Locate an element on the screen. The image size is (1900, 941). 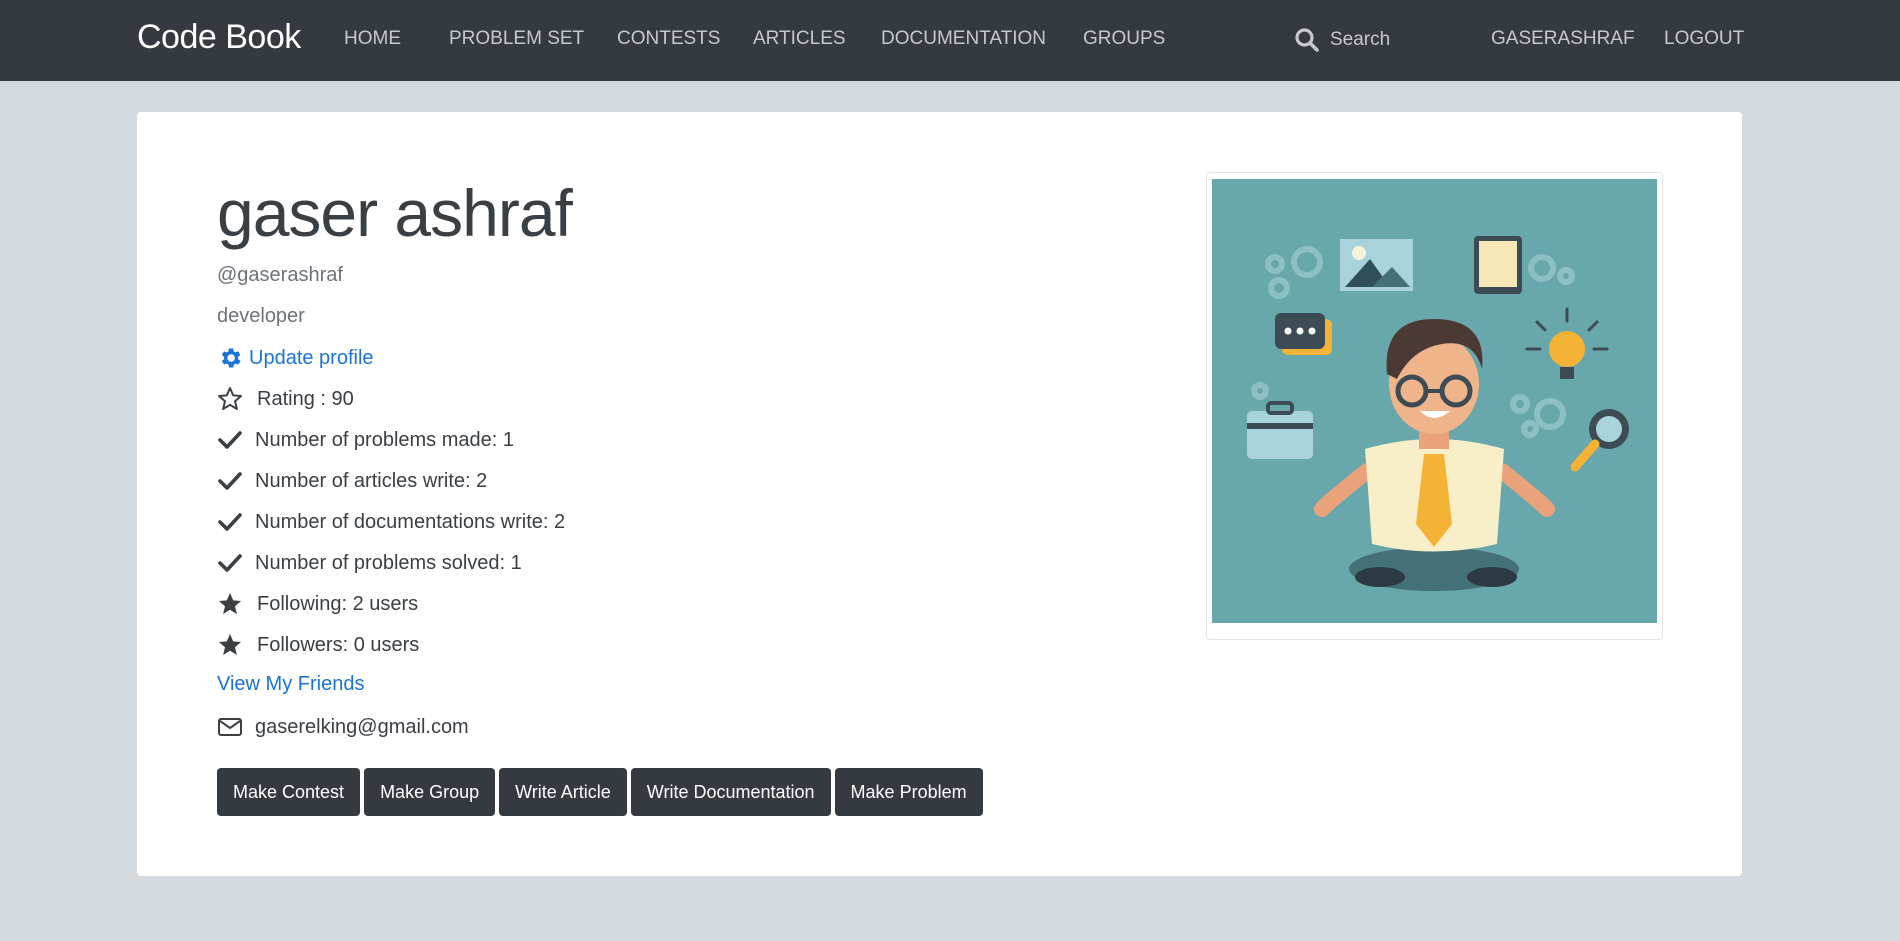
followers-row: Followers: 0 users is located at coordinates (318, 645).